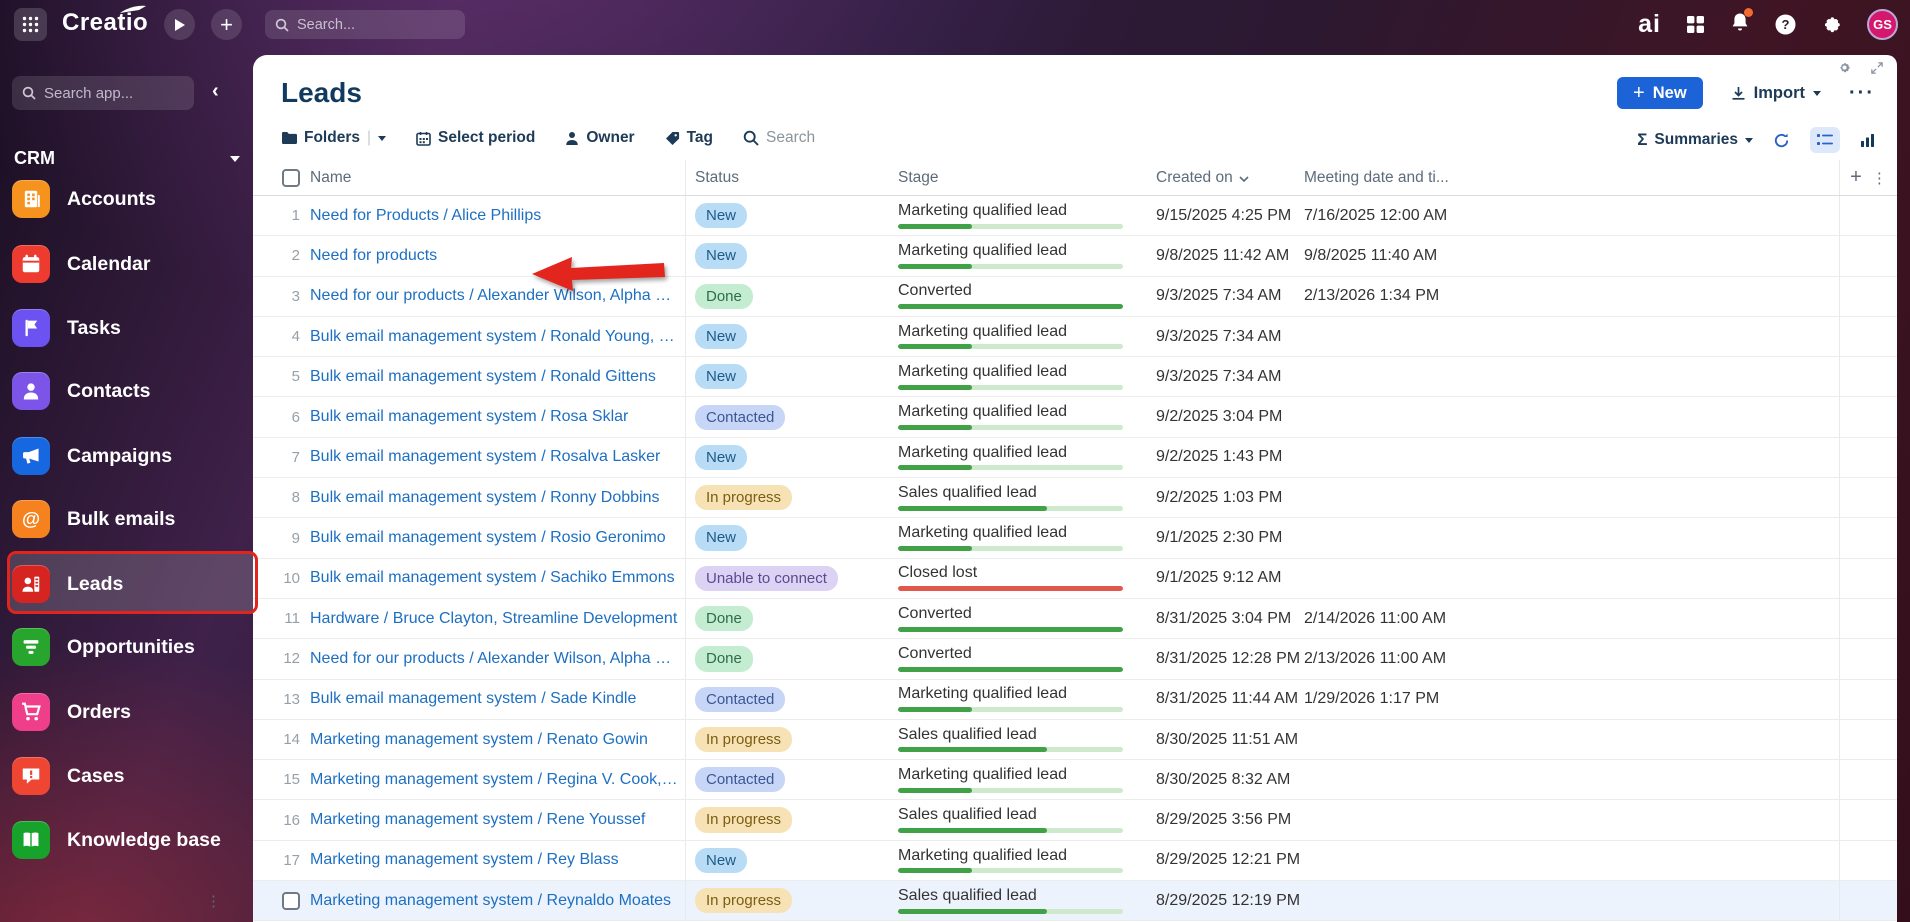 The width and height of the screenshot is (1910, 922). Describe the element at coordinates (292, 619) in the screenshot. I see `row-number: 11` at that location.